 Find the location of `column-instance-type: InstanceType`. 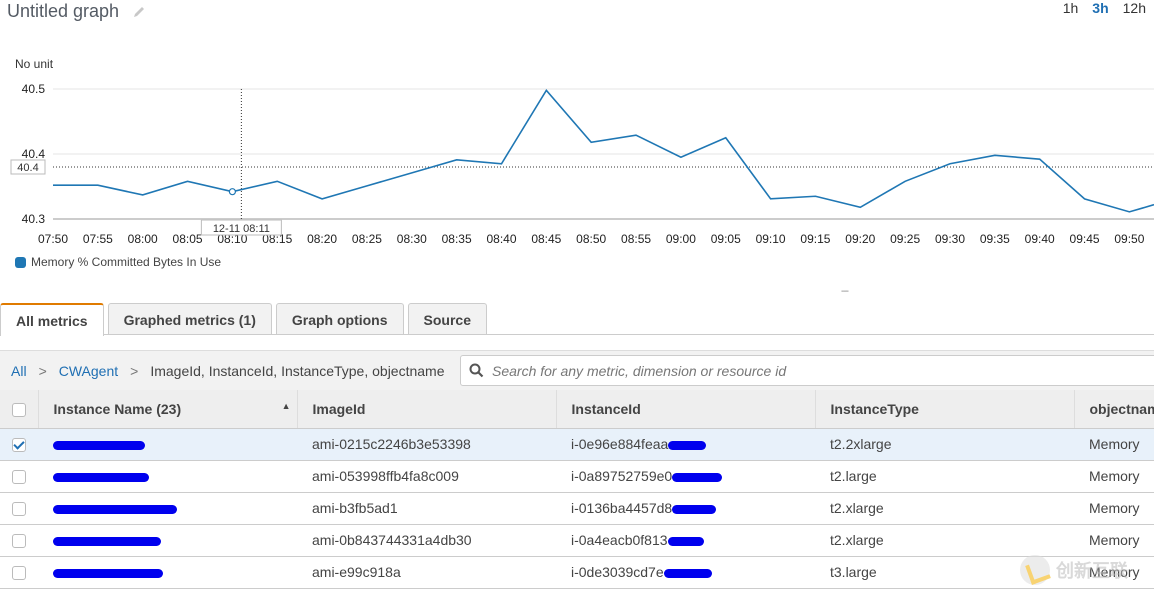

column-instance-type: InstanceType is located at coordinates (945, 409).